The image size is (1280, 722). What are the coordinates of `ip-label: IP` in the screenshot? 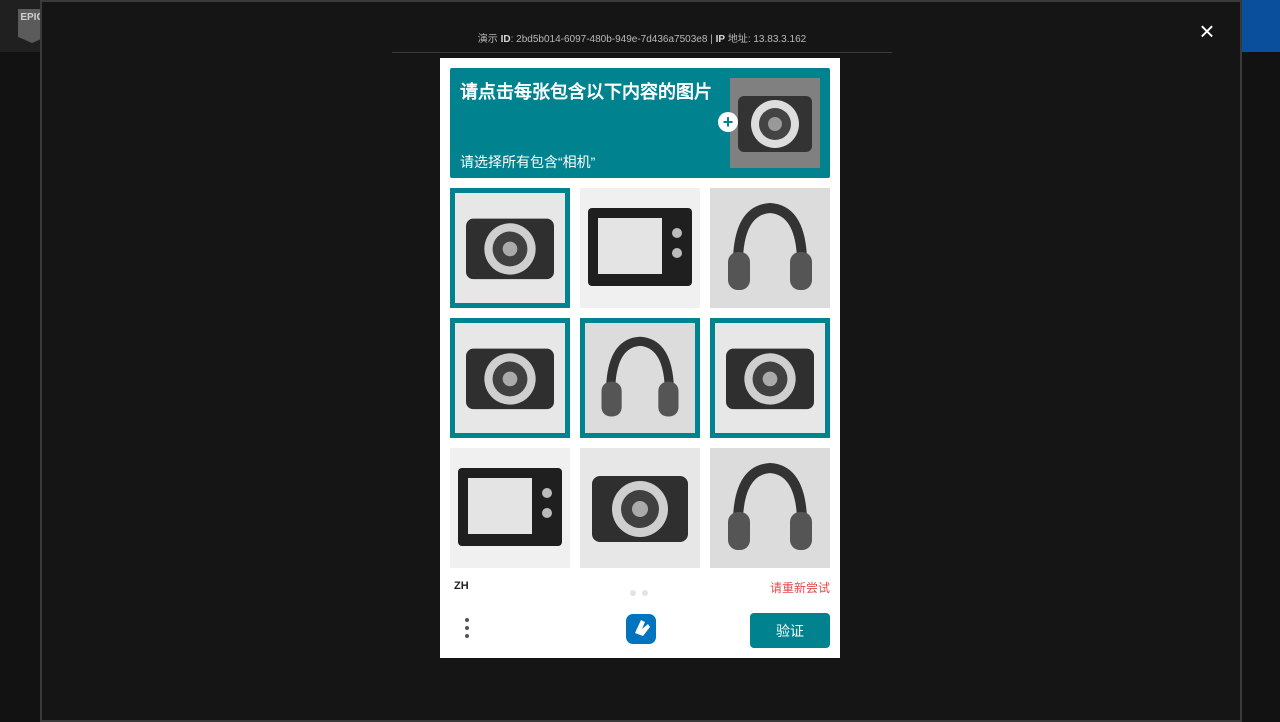 It's located at (720, 39).